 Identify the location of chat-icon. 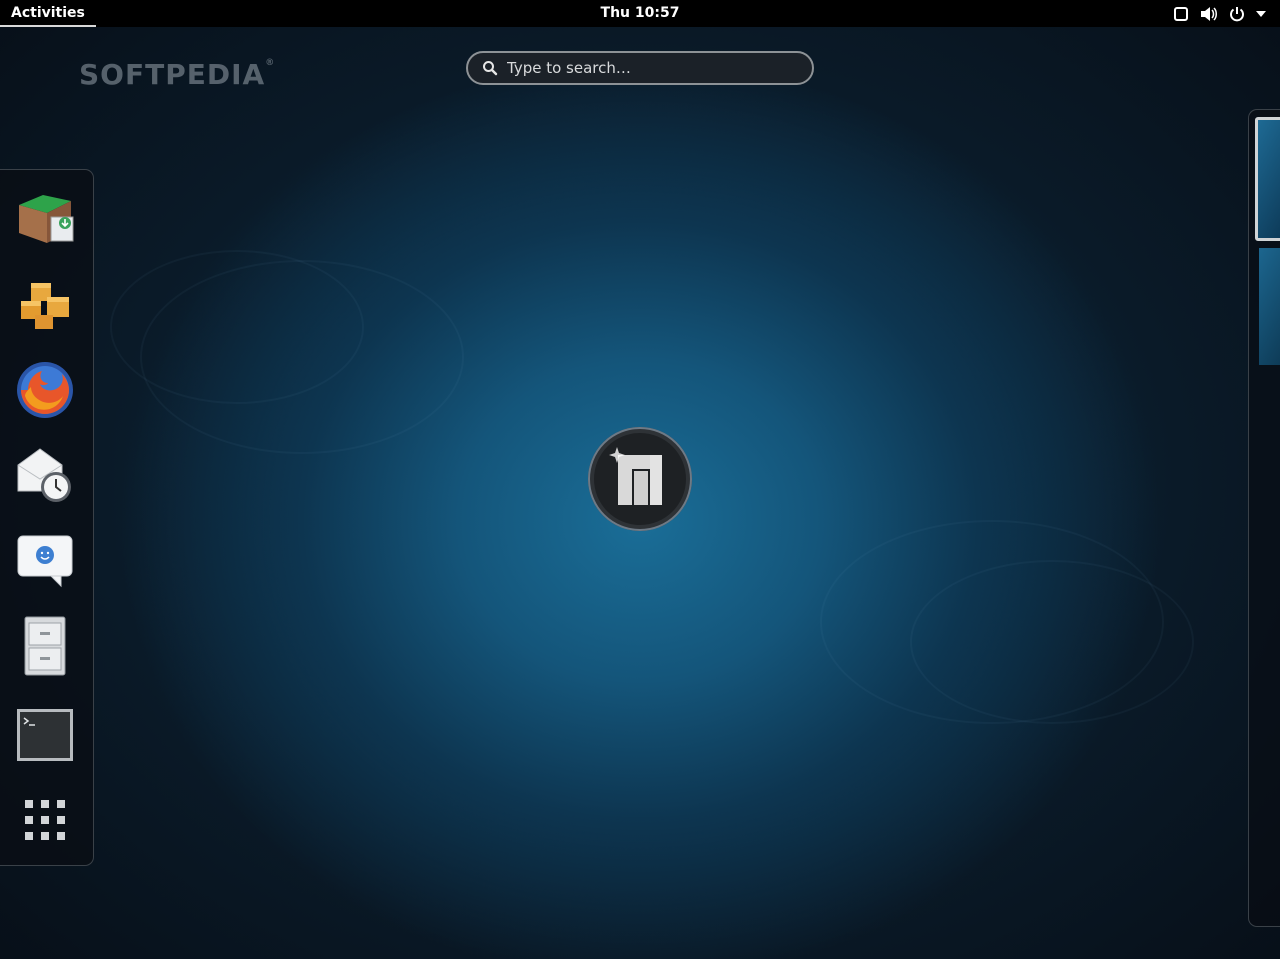
(45, 561).